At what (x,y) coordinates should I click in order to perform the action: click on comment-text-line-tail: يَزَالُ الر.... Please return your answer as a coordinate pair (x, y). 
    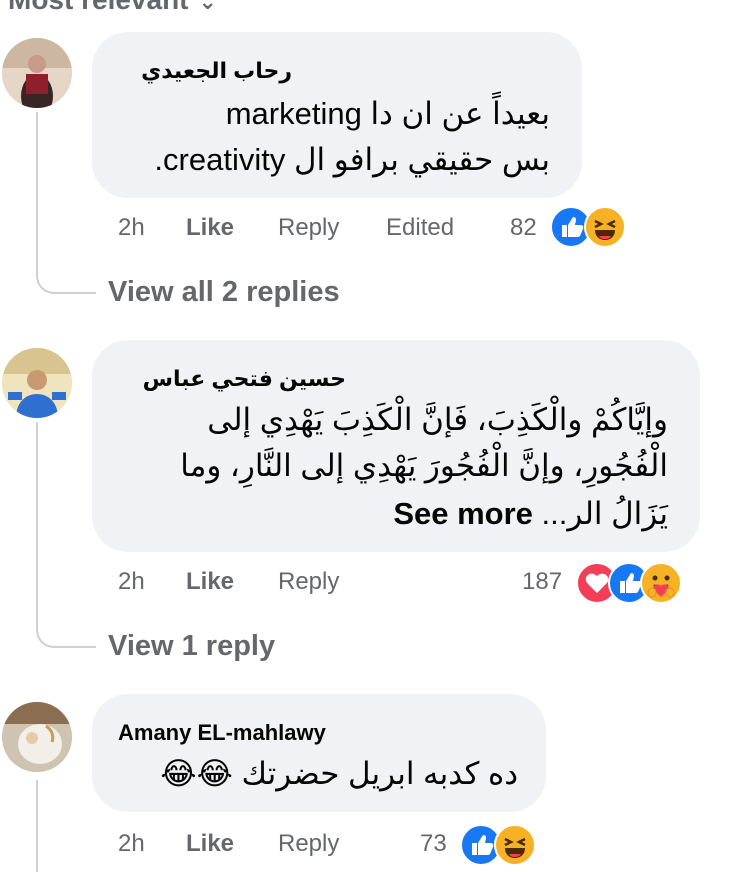
    Looking at the image, I should click on (604, 513).